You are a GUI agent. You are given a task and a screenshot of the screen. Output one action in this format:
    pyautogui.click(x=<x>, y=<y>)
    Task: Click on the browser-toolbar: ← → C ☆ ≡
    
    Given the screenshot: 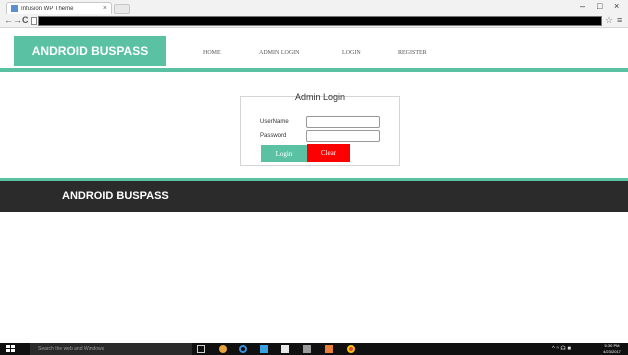 What is the action you would take?
    pyautogui.click(x=314, y=21)
    